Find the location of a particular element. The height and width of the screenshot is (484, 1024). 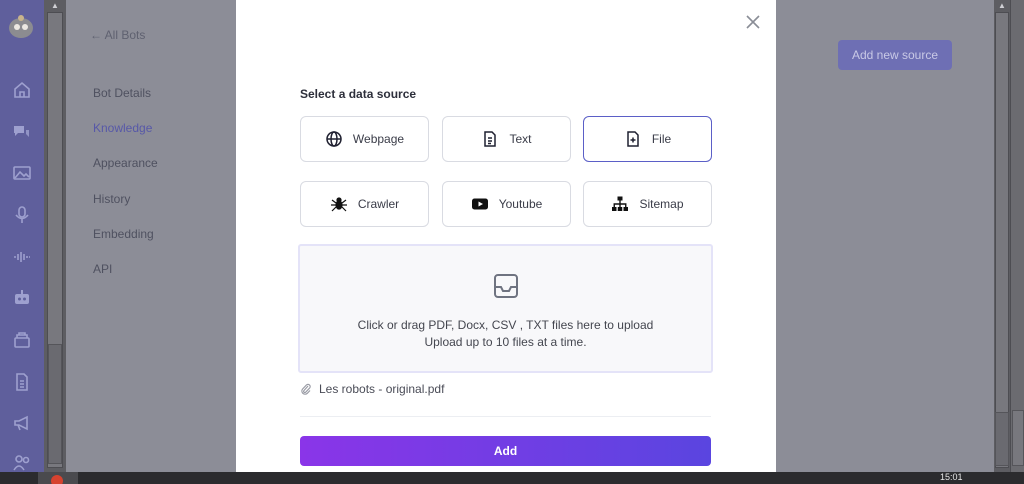

paperclip-icon is located at coordinates (306, 389).